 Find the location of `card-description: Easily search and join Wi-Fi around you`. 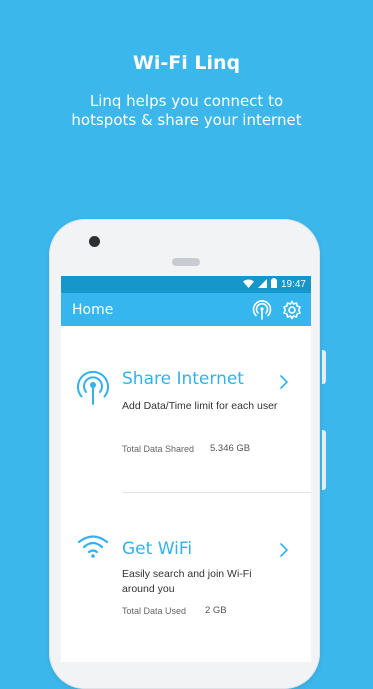

card-description: Easily search and join Wi-Fi around you is located at coordinates (187, 581).